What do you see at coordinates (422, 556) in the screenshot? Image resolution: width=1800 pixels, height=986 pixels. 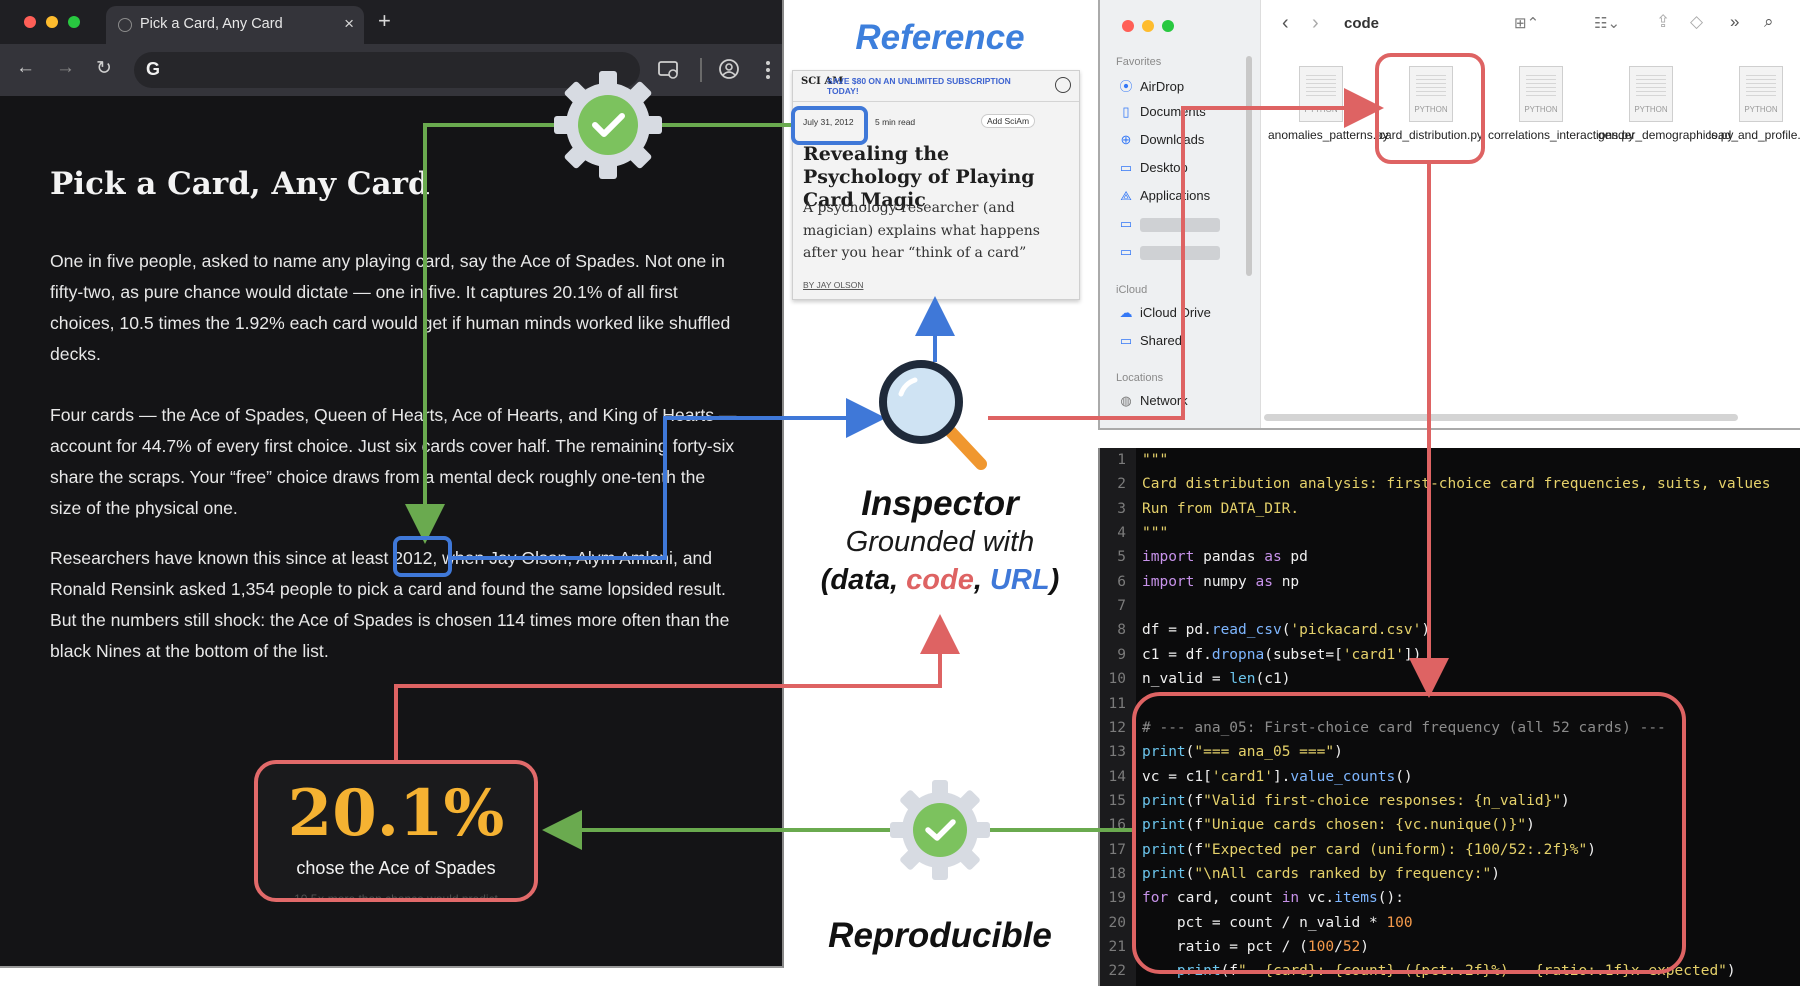 I see `year-highlight` at bounding box center [422, 556].